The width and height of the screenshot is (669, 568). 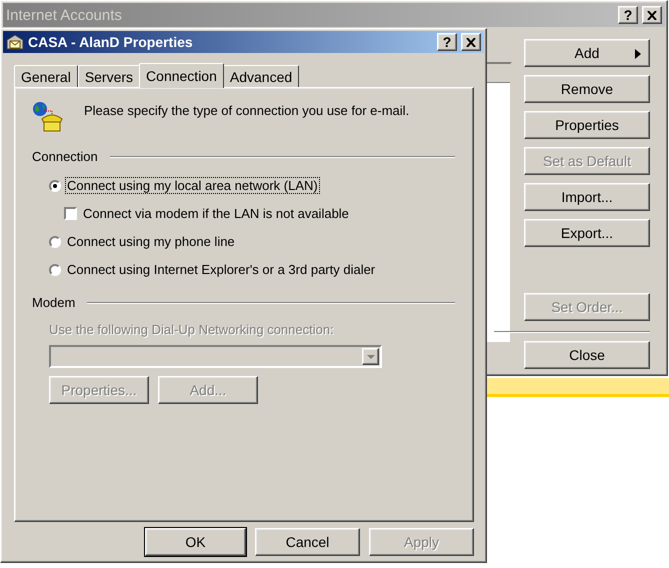 What do you see at coordinates (216, 213) in the screenshot?
I see `option-label: Connect via modem if the LAN is not available` at bounding box center [216, 213].